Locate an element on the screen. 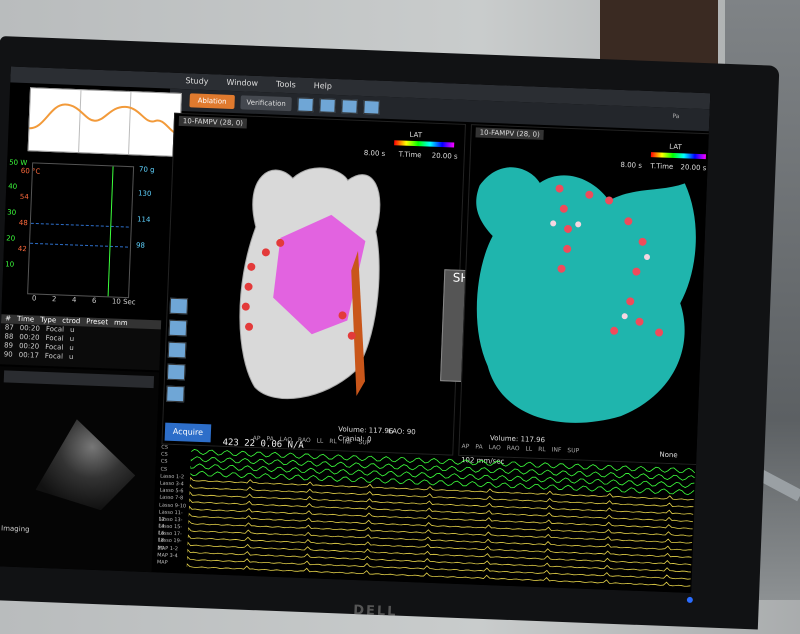  x-tick: 0 is located at coordinates (34, 298).